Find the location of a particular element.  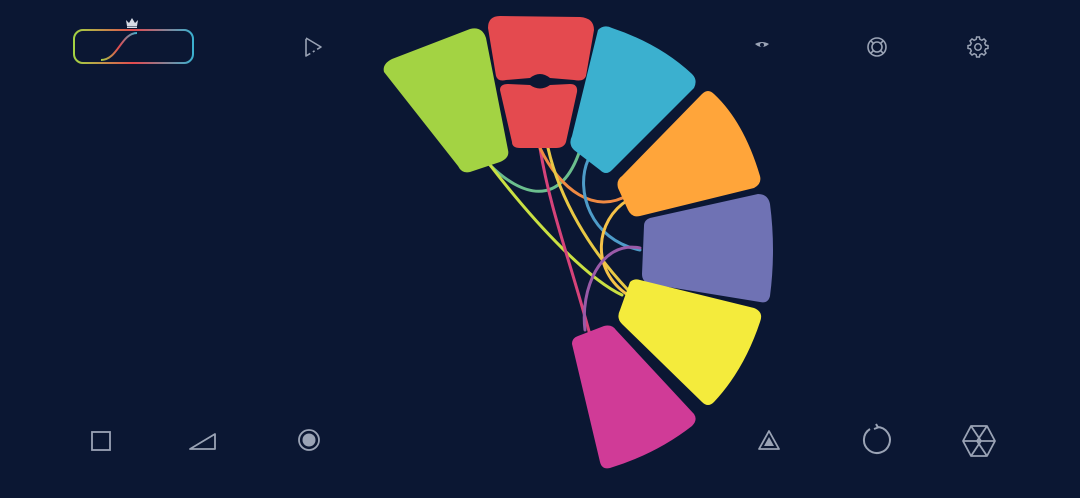

segment-red-top is located at coordinates (541, 48).